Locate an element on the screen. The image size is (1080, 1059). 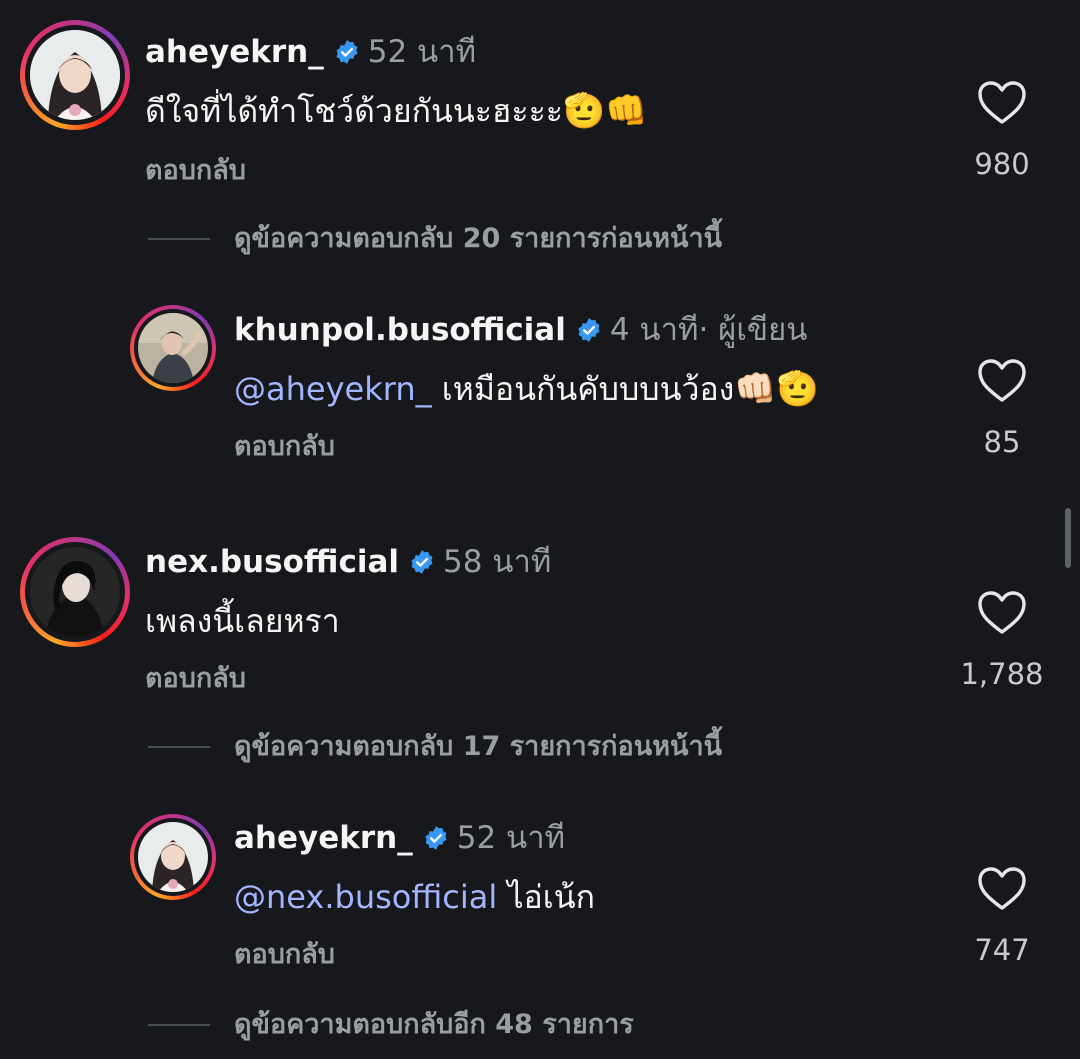
view-previous-replies: ดูข้อความตอบกลับ 20 รายการก่อนหน้านี้ is located at coordinates (435, 239).